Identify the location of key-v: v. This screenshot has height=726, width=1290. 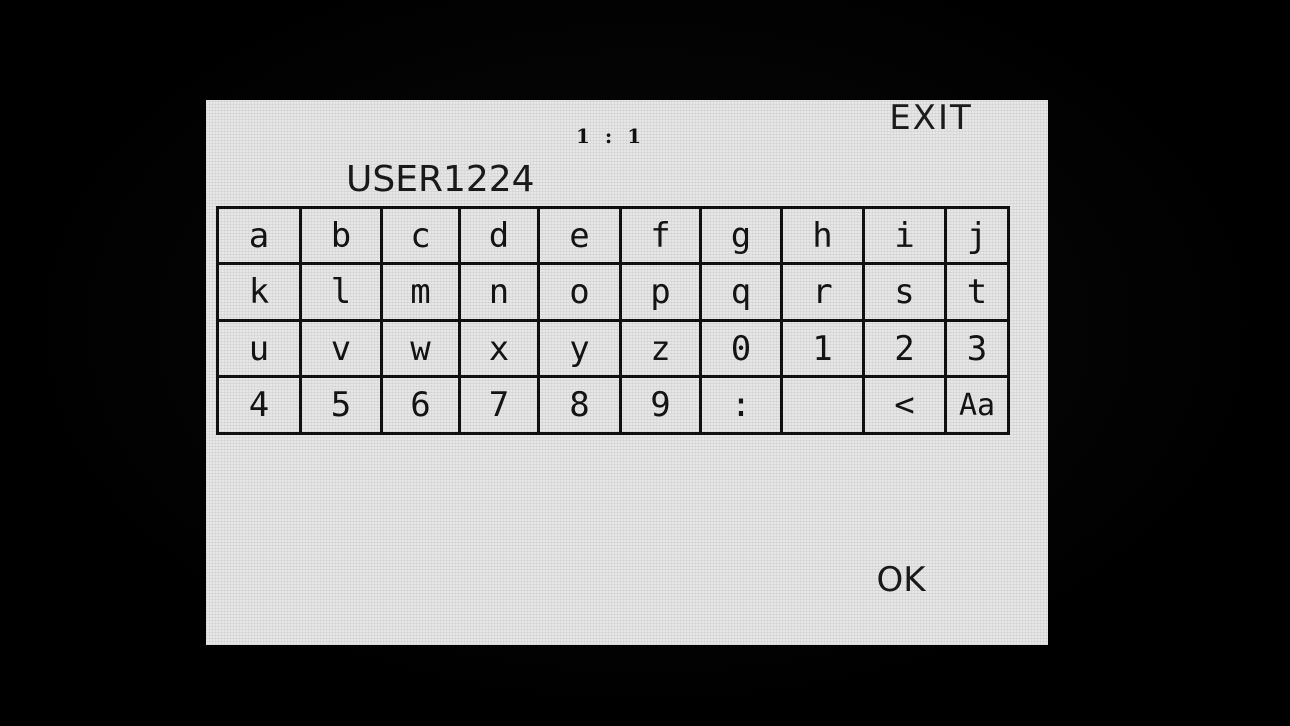
(342, 350).